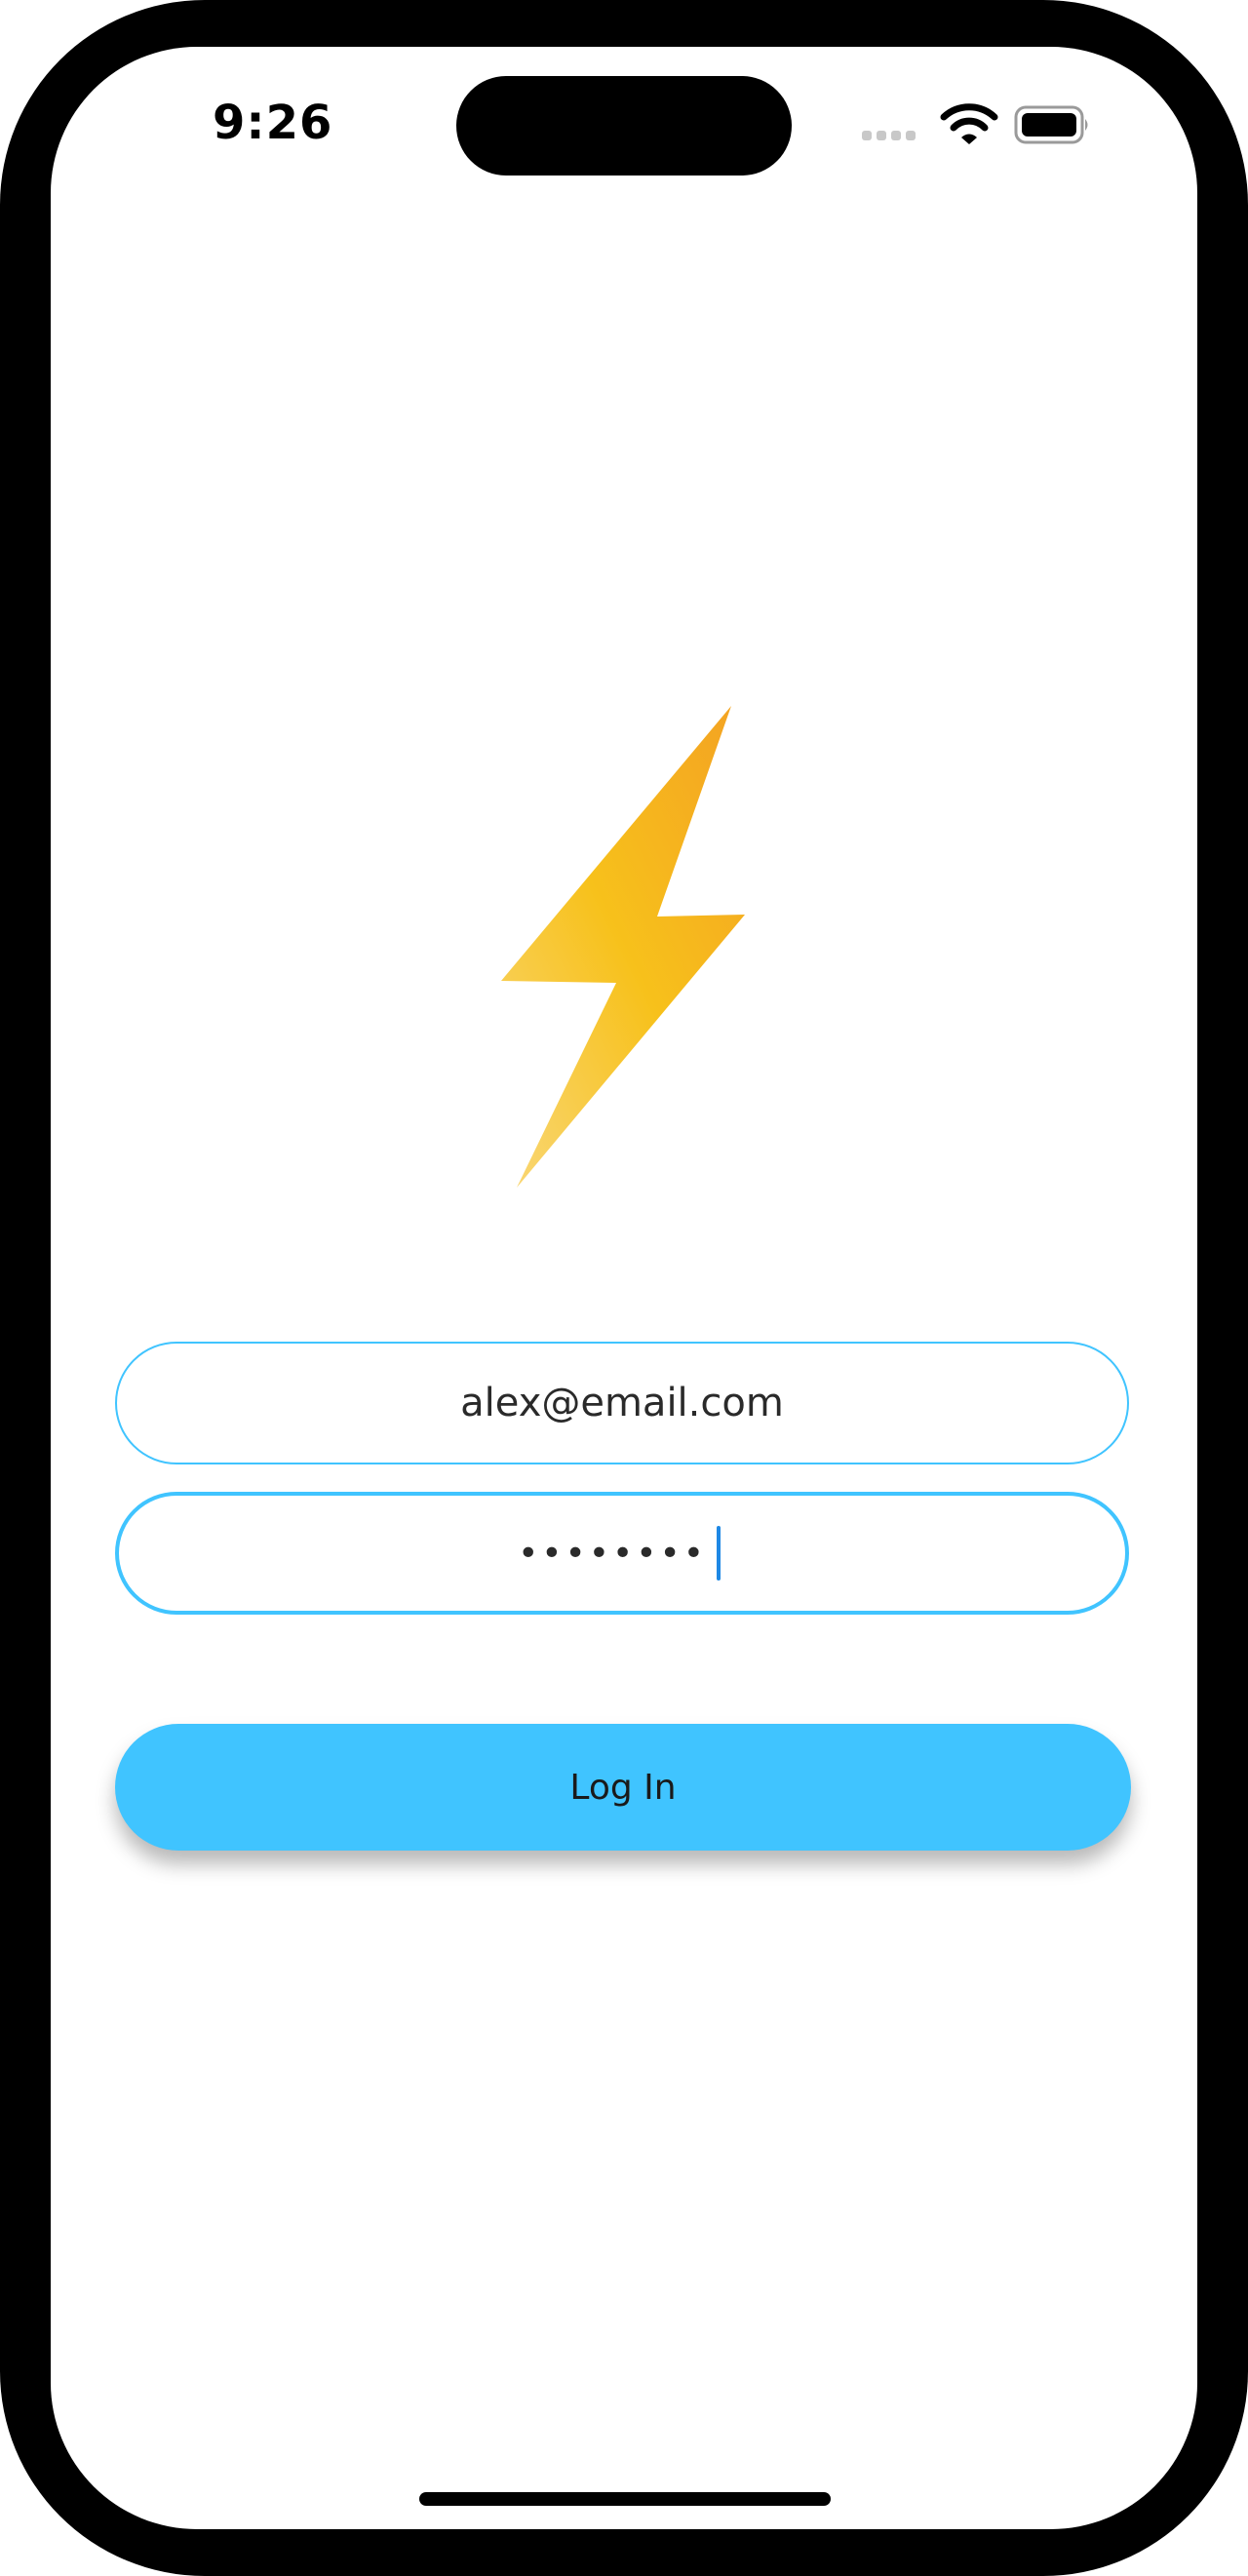  What do you see at coordinates (969, 123) in the screenshot?
I see `wifi-icon` at bounding box center [969, 123].